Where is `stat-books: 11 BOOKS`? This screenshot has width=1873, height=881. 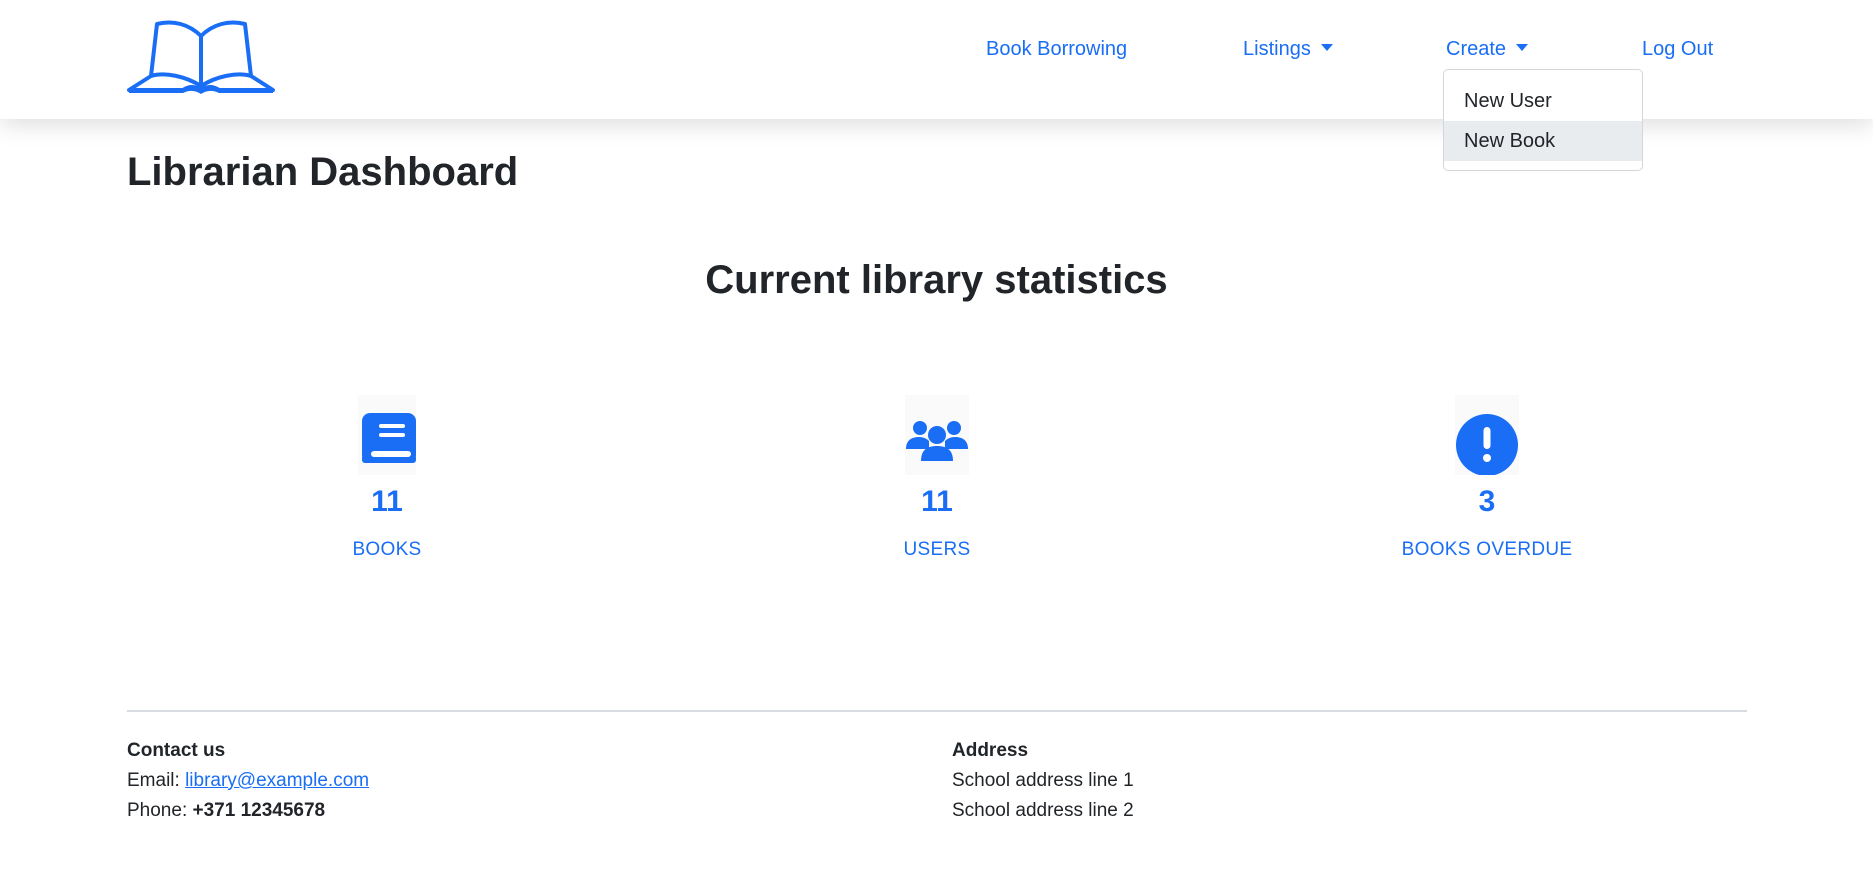
stat-books: 11 BOOKS is located at coordinates (387, 478).